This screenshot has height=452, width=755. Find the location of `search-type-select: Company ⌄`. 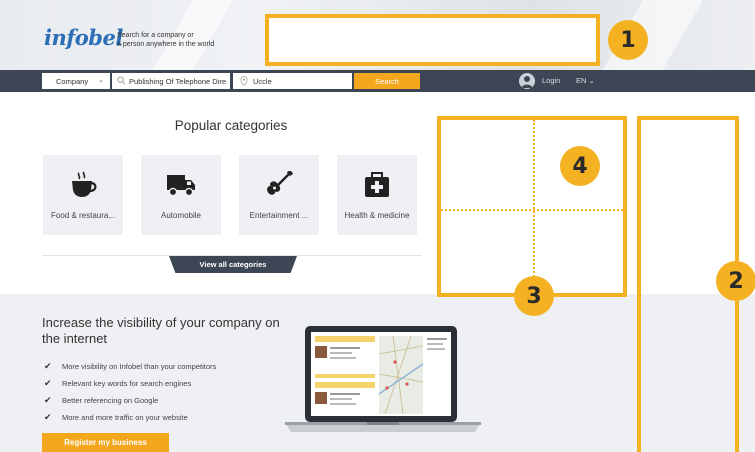

search-type-select: Company ⌄ is located at coordinates (76, 81).